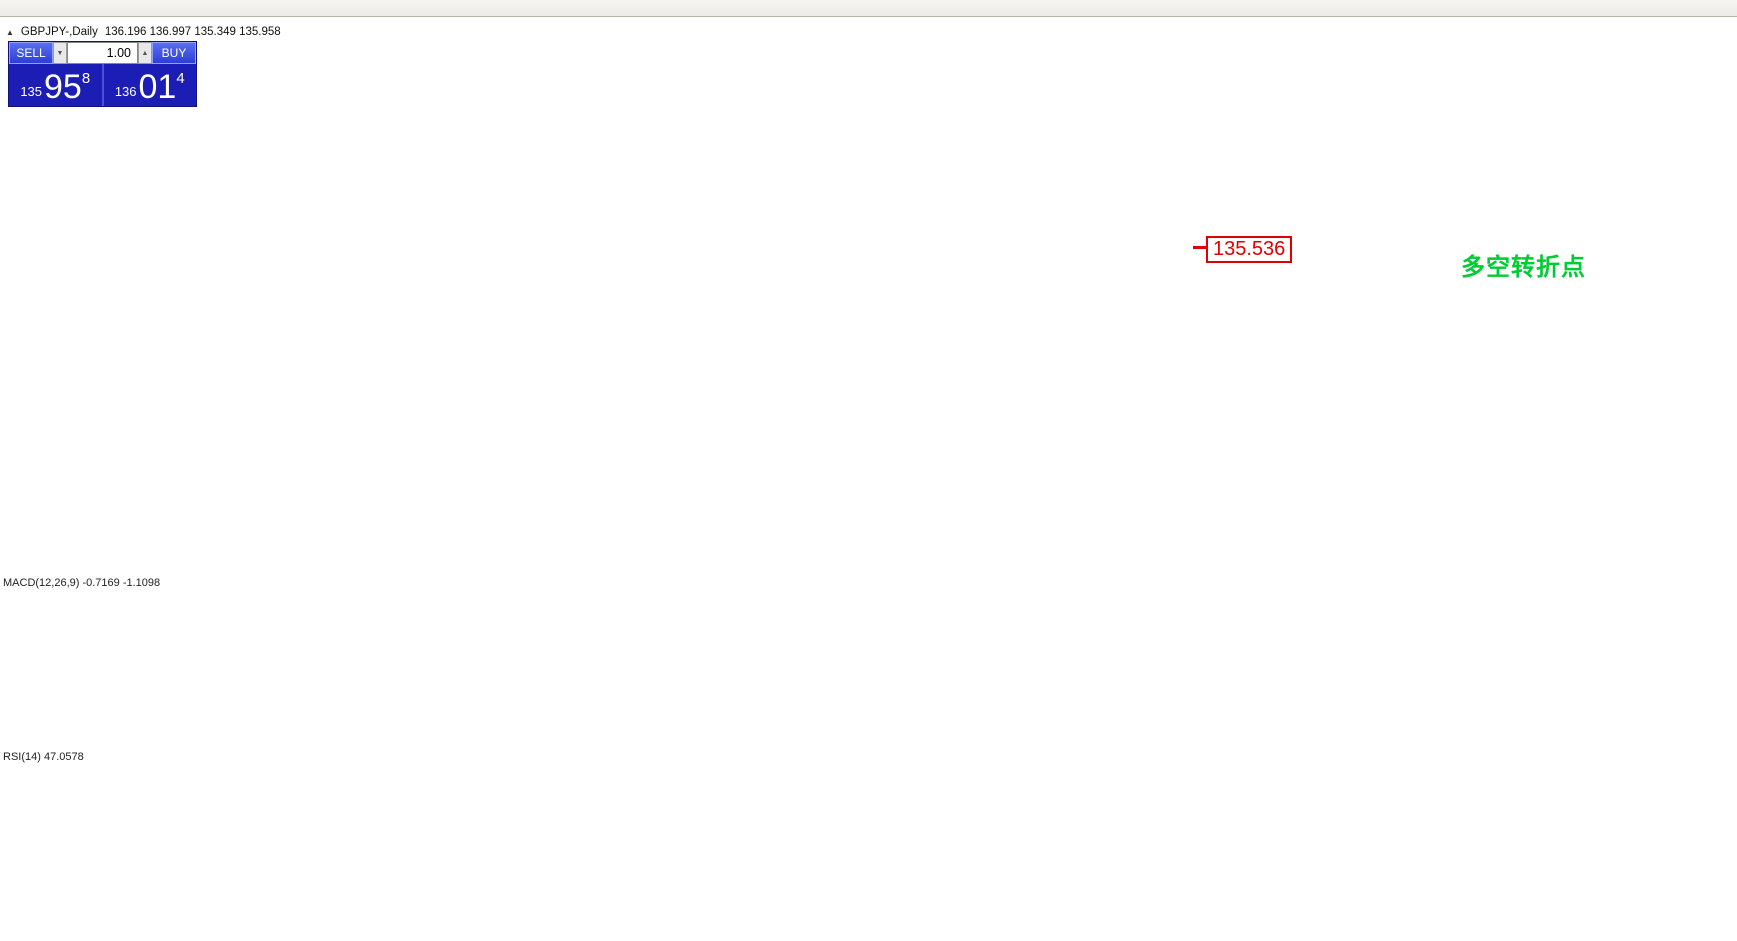  What do you see at coordinates (31, 53) in the screenshot?
I see `sell-button: SELL` at bounding box center [31, 53].